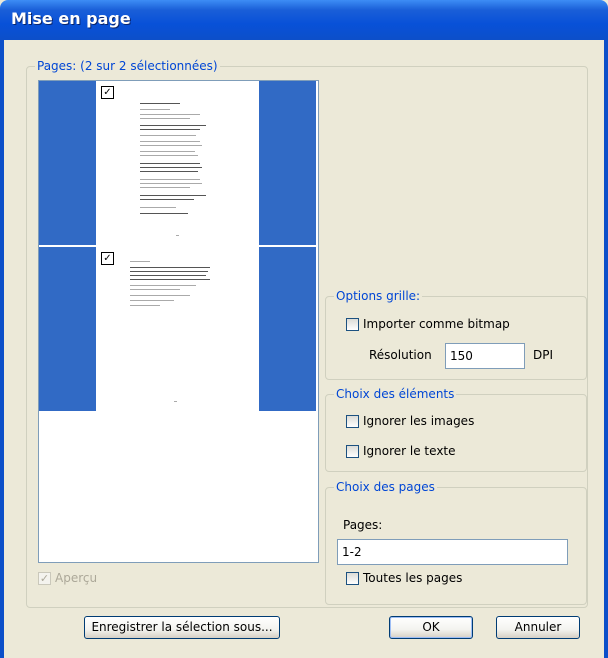 This screenshot has width=608, height=658. What do you see at coordinates (378, 296) in the screenshot?
I see `grid-options-legend: Options grille:` at bounding box center [378, 296].